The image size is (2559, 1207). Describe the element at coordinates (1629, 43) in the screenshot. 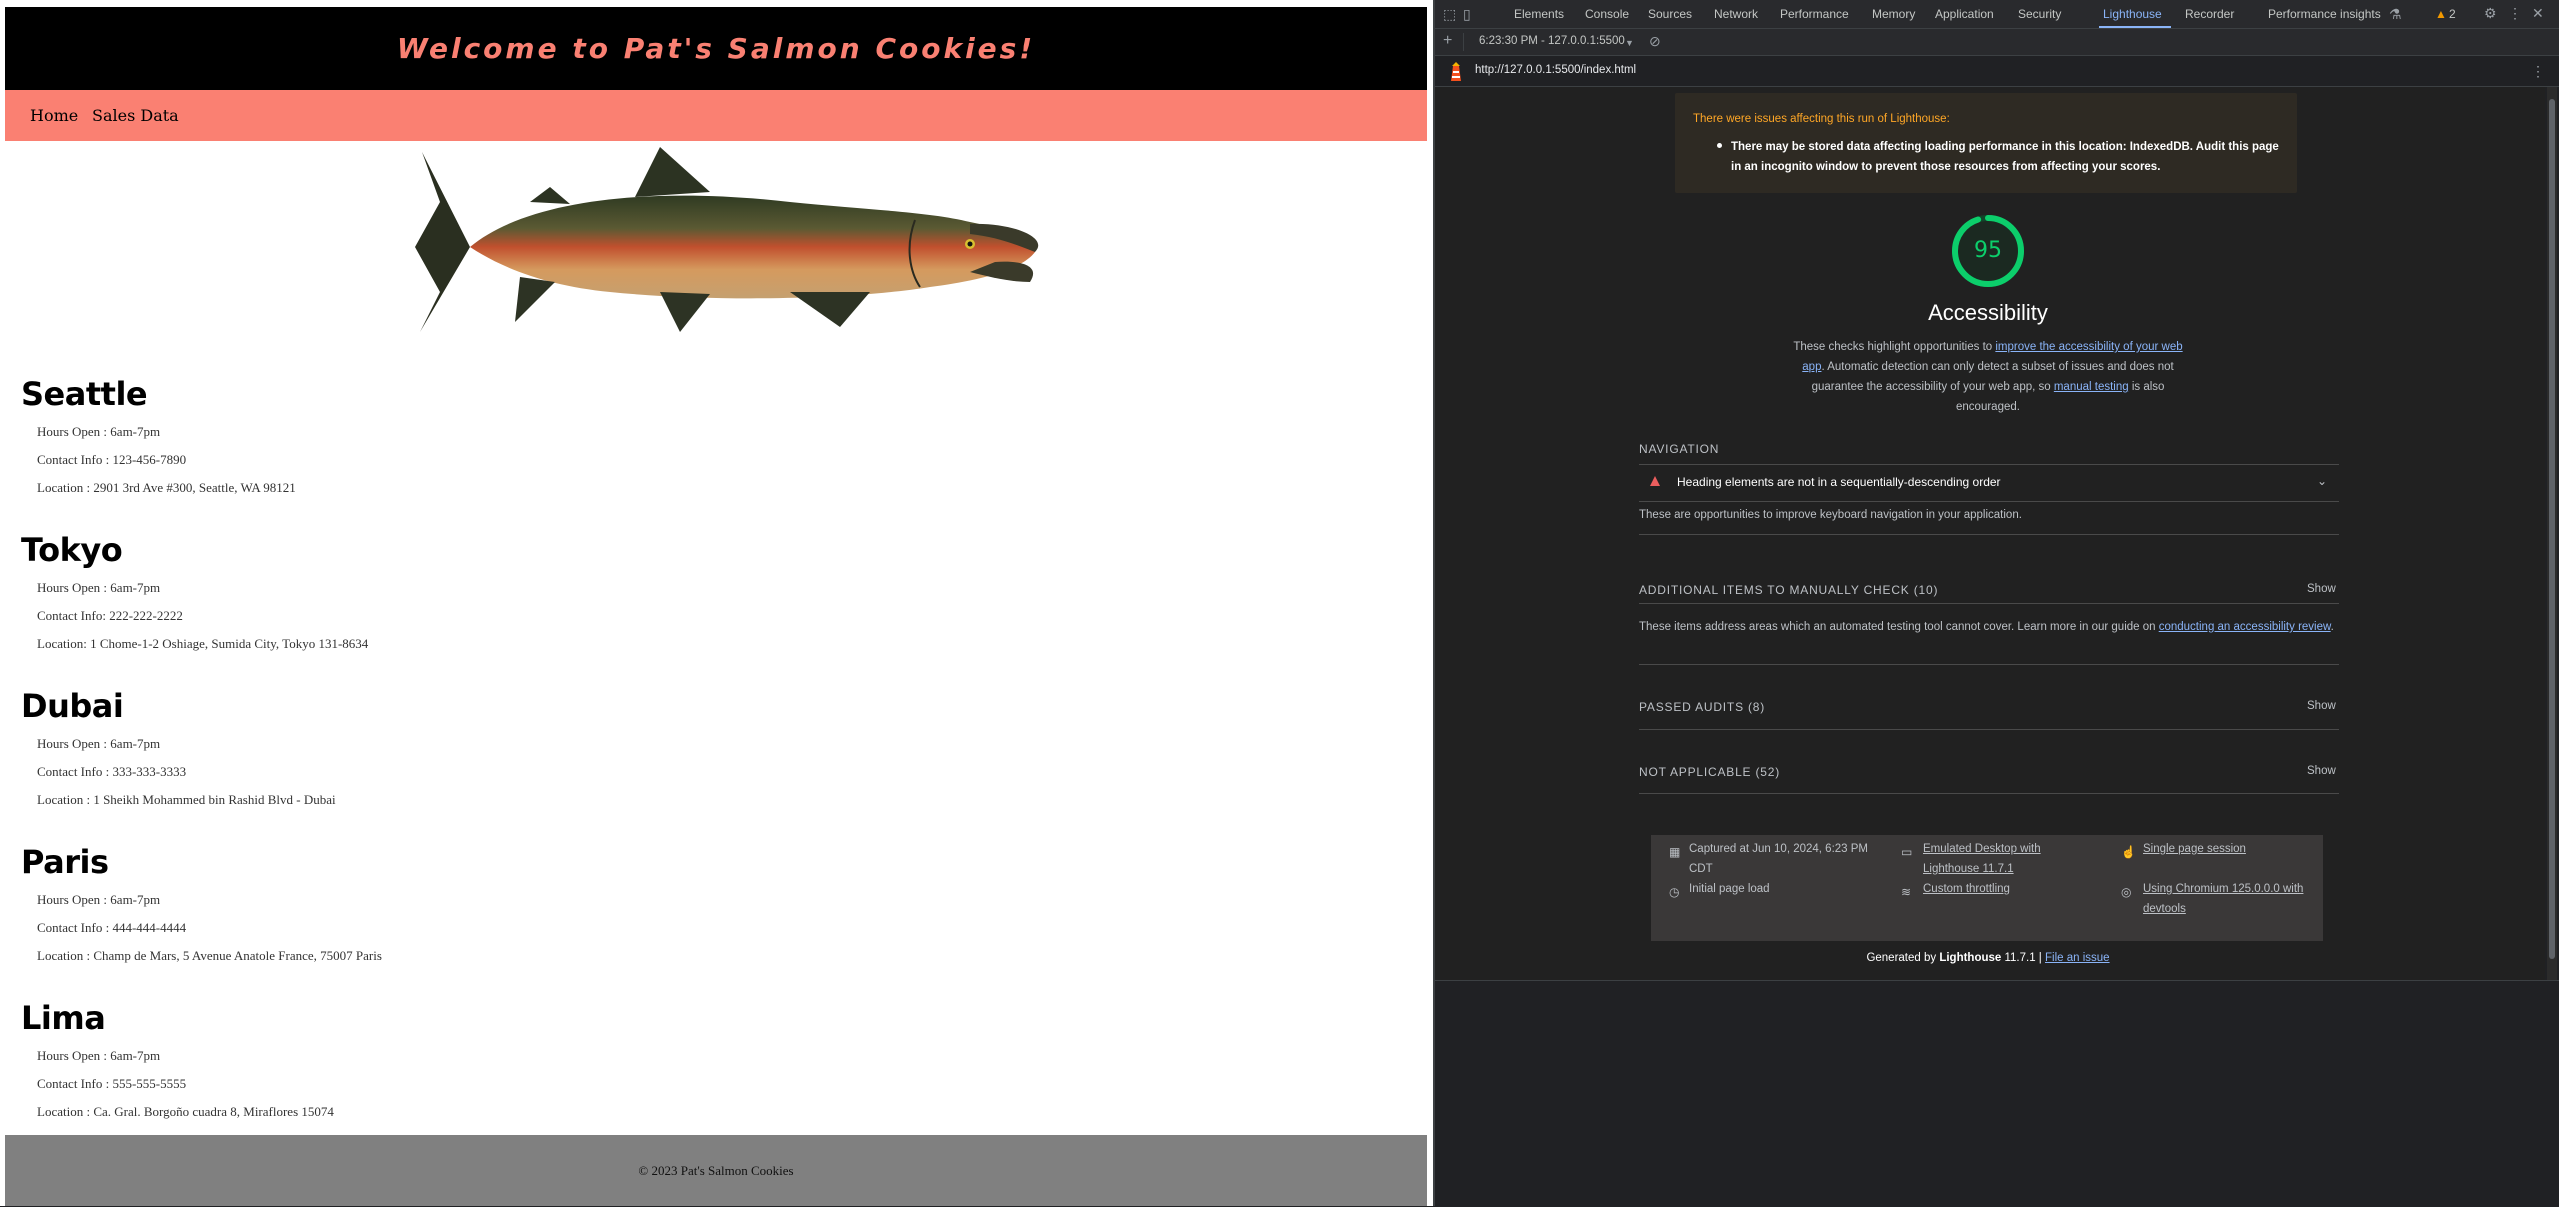

I see `chevron-down-icon: ▼` at that location.